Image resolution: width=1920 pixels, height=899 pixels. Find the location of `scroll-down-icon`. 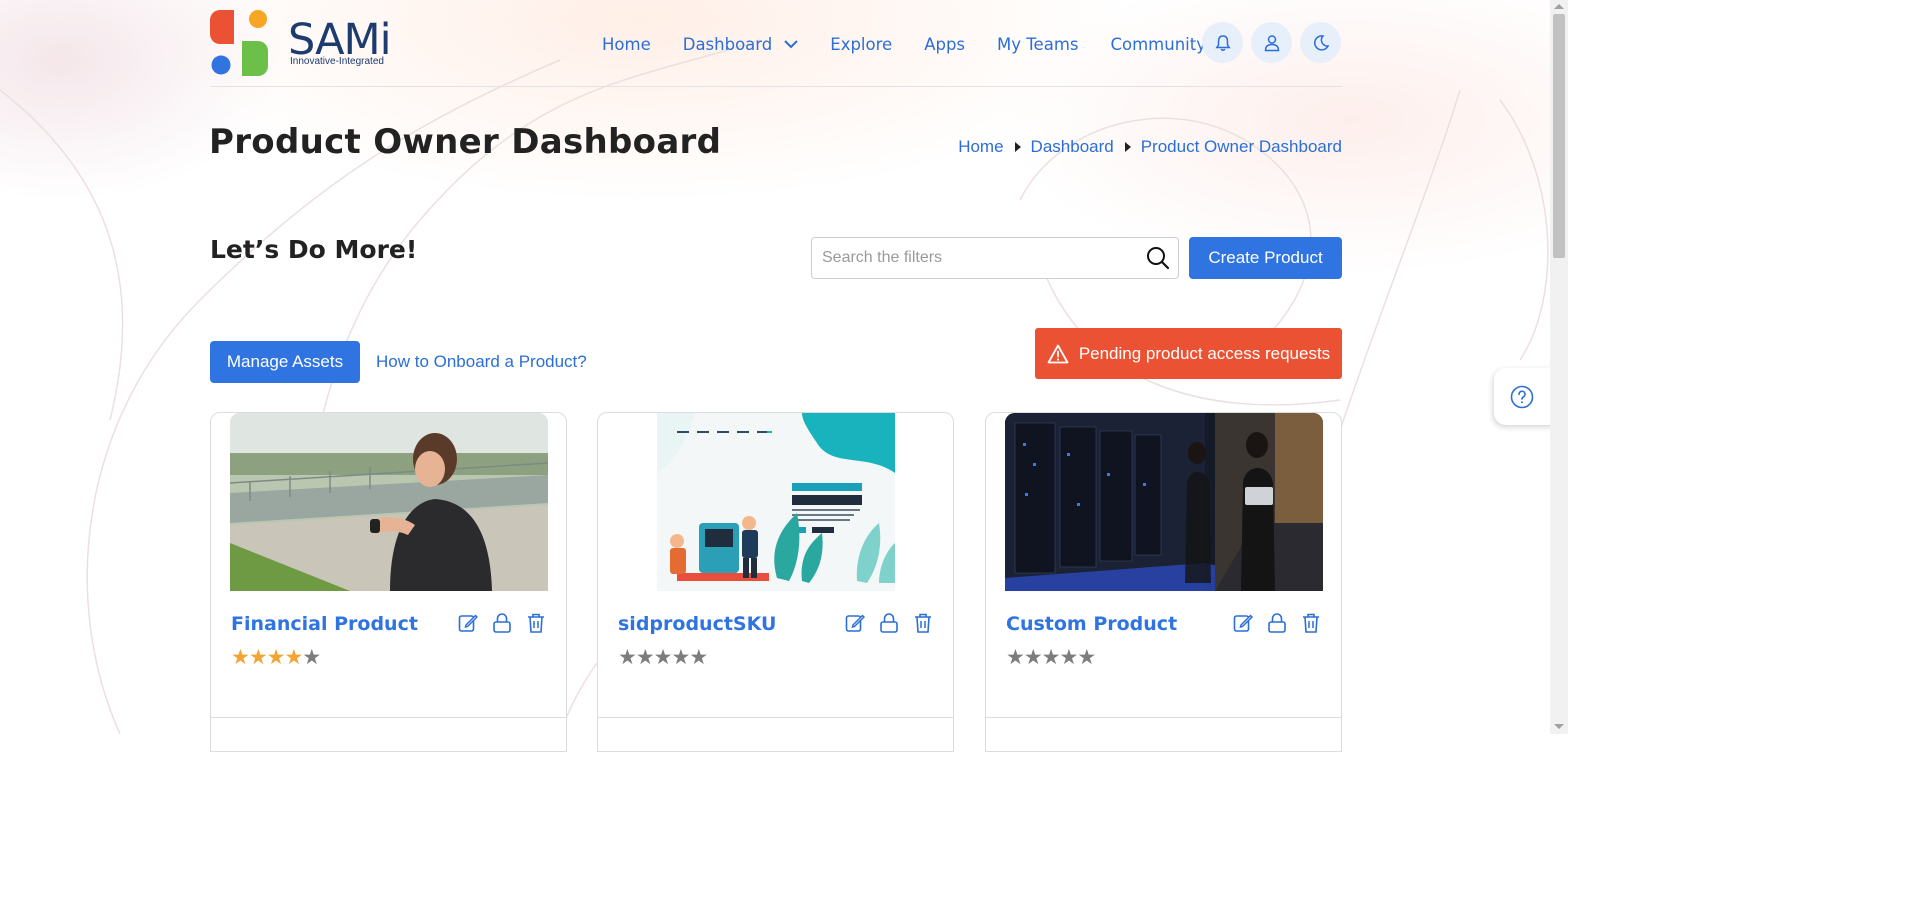

scroll-down-icon is located at coordinates (1559, 726).